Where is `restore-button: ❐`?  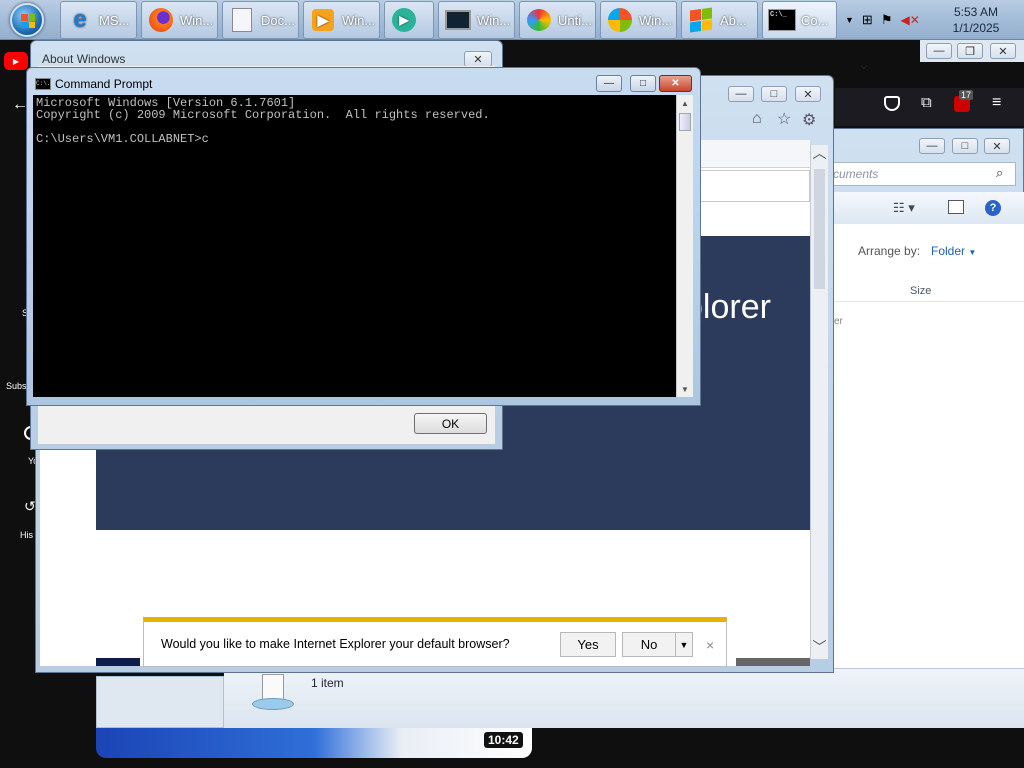 restore-button: ❐ is located at coordinates (970, 51).